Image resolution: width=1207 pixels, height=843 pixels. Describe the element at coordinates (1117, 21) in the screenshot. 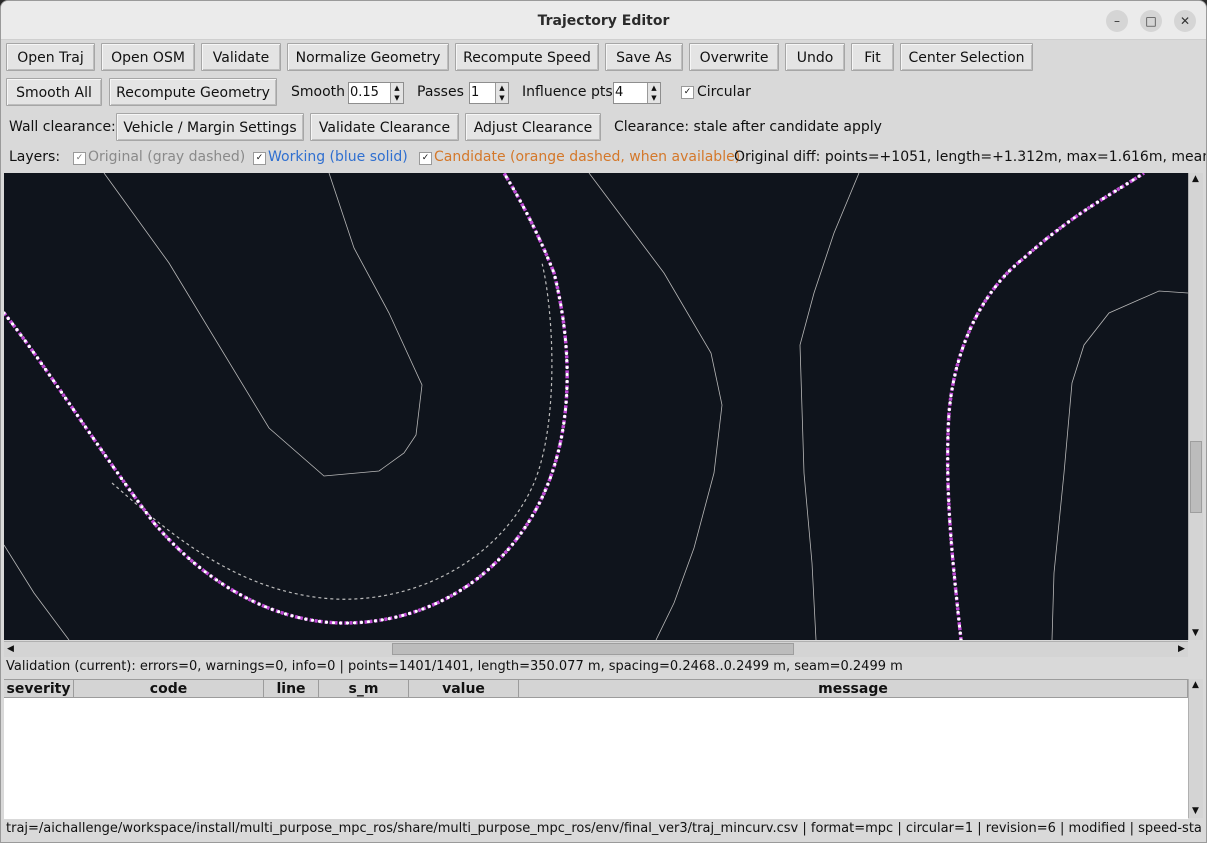

I see `minimize-icon: –` at that location.